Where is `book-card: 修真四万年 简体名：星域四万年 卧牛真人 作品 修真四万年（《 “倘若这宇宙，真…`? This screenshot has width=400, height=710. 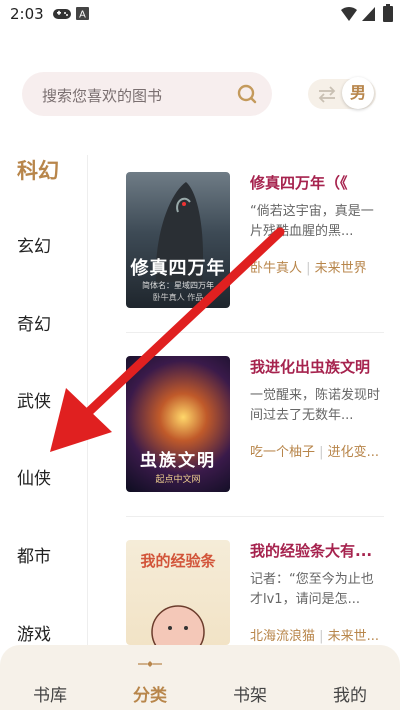
book-card: 修真四万年 简体名：星域四万年 卧牛真人 作品 修真四万年（《 “倘若这宇宙，真… is located at coordinates (255, 240).